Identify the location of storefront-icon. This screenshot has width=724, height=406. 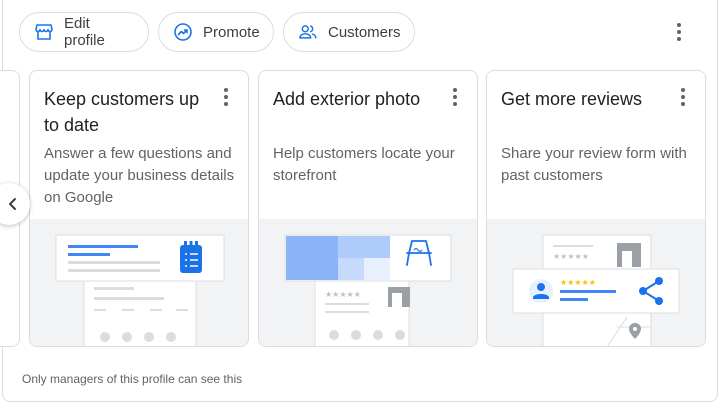
(44, 32).